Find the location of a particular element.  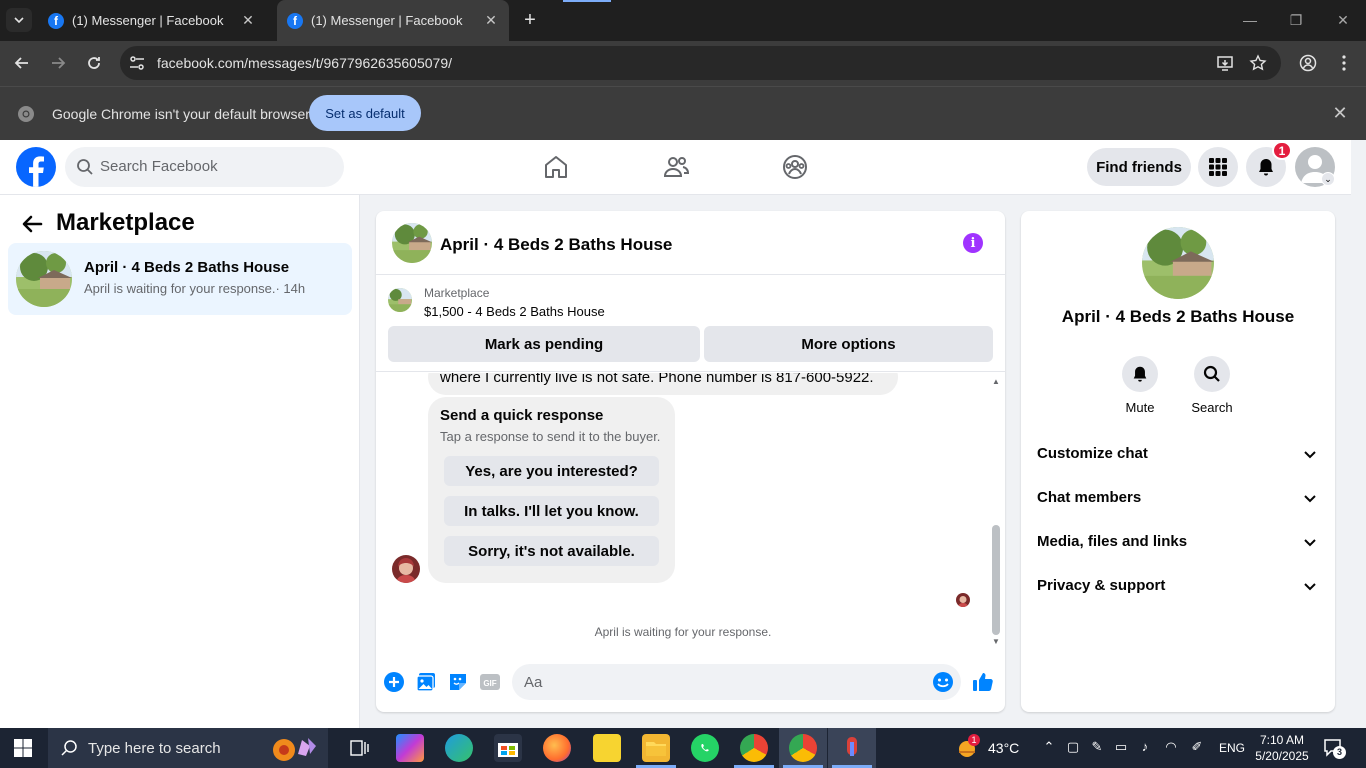

profile-button is located at coordinates (1308, 63).